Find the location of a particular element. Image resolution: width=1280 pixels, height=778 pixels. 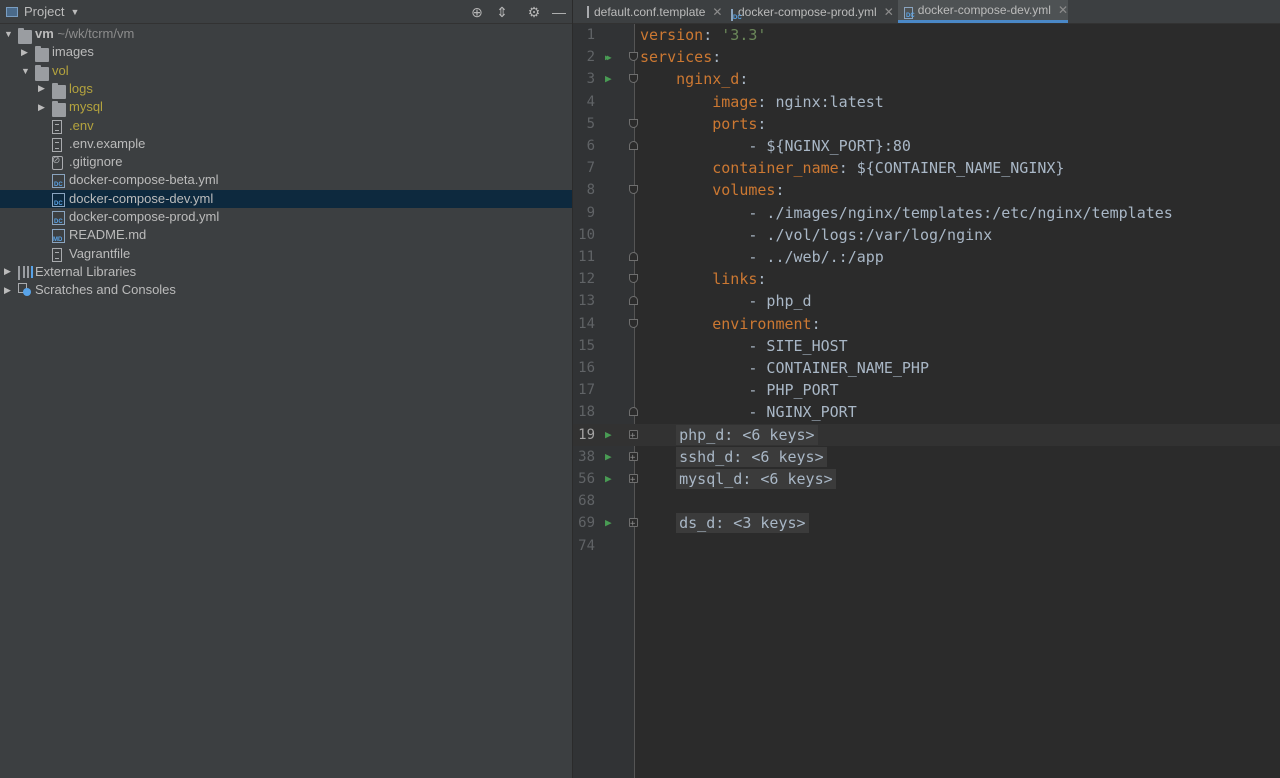

editor-tab: docker-compose-dev.yml ✕ is located at coordinates (983, 11).